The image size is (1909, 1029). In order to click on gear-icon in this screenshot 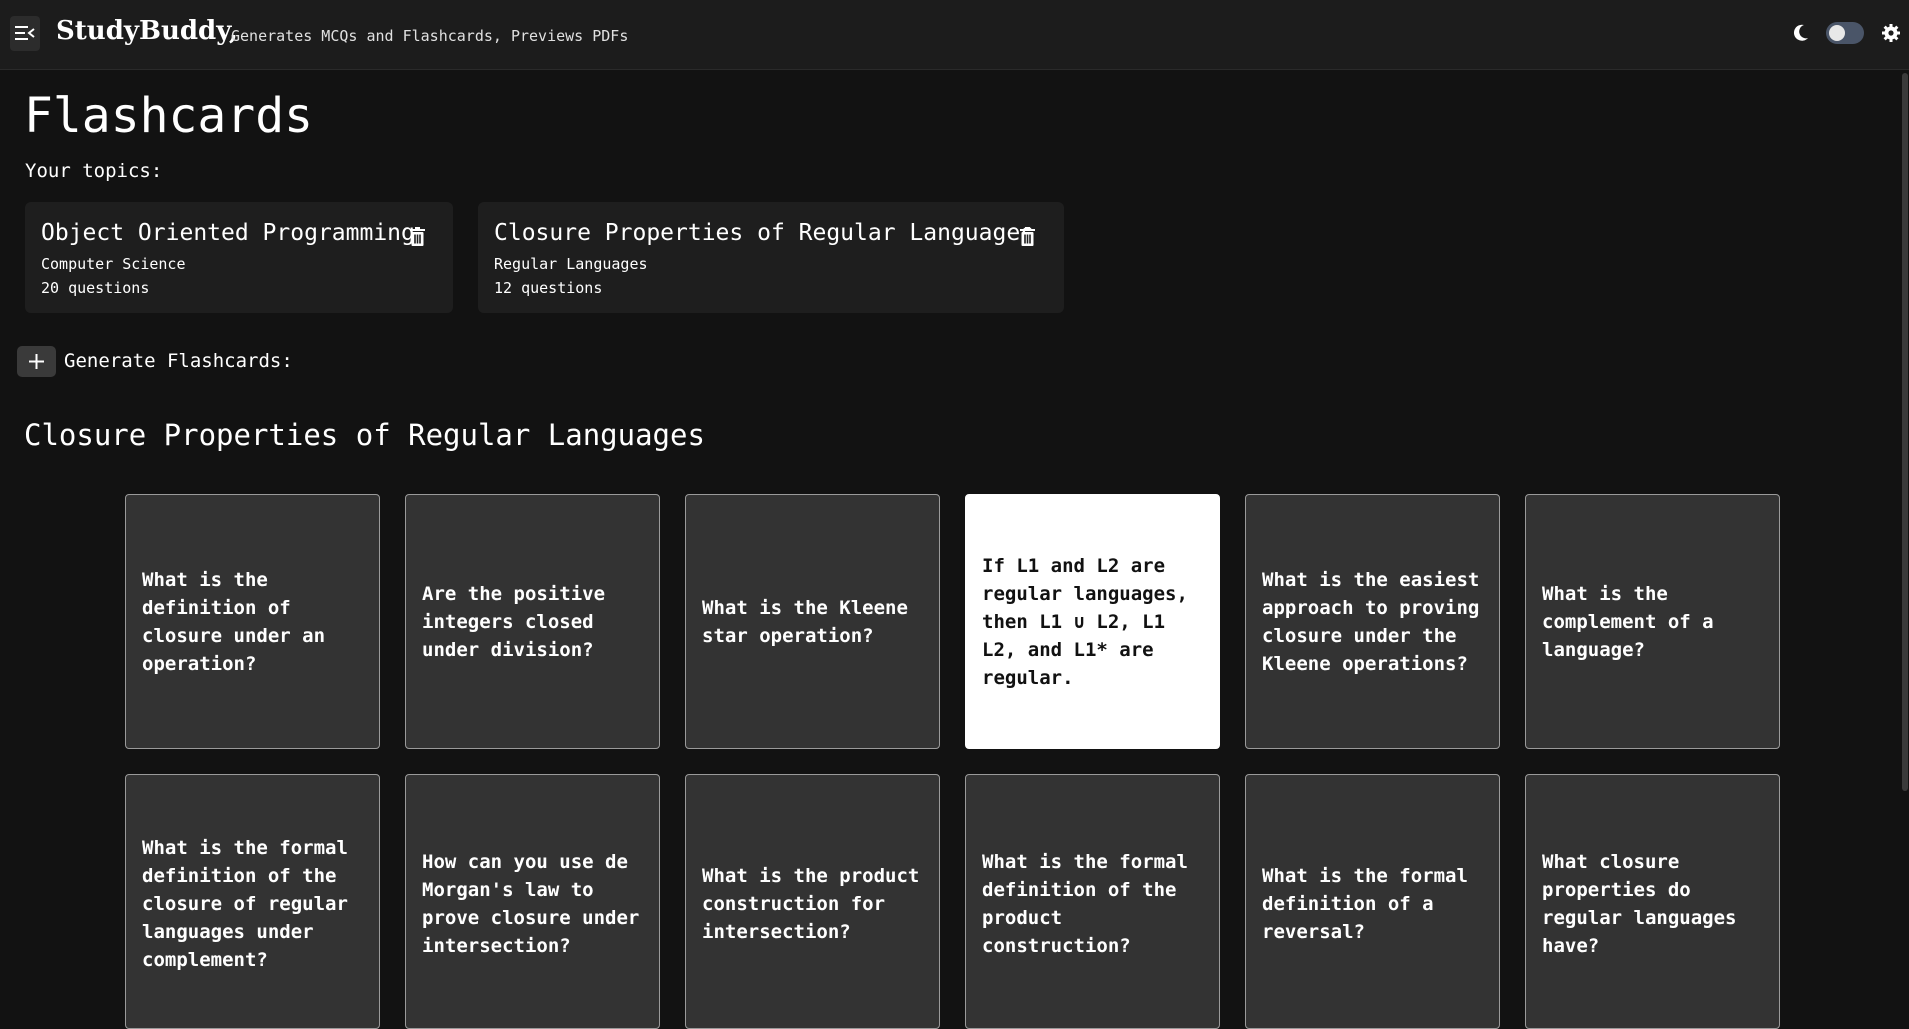, I will do `click(1891, 33)`.